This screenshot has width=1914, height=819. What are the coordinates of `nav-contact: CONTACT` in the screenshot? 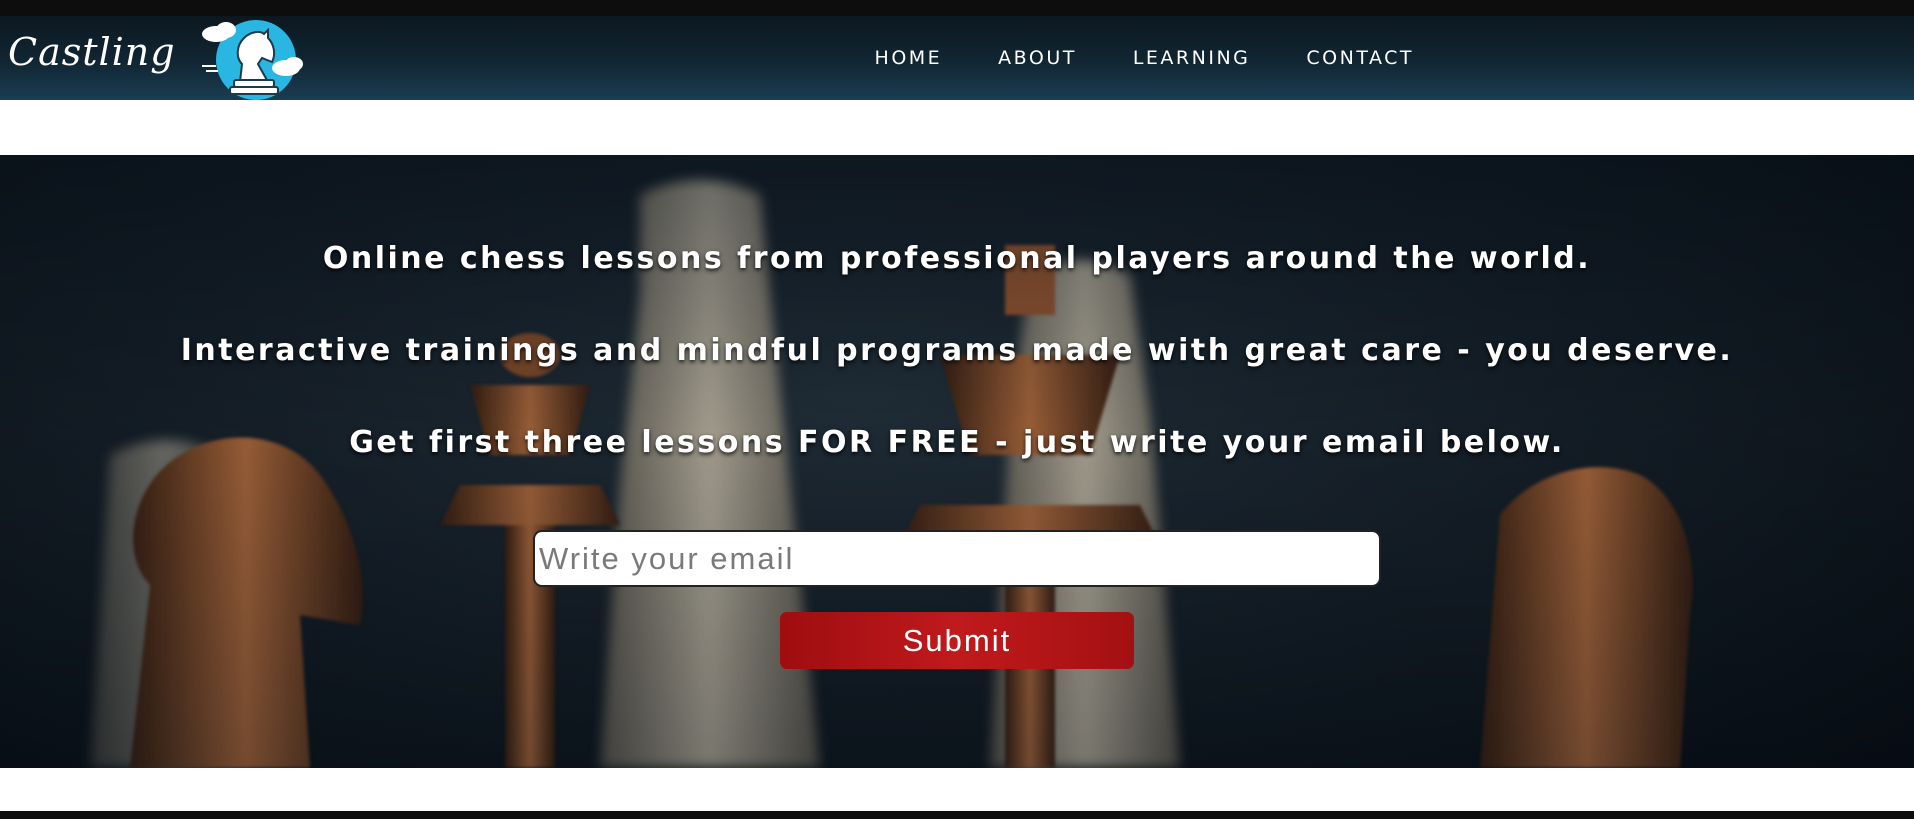 It's located at (1360, 58).